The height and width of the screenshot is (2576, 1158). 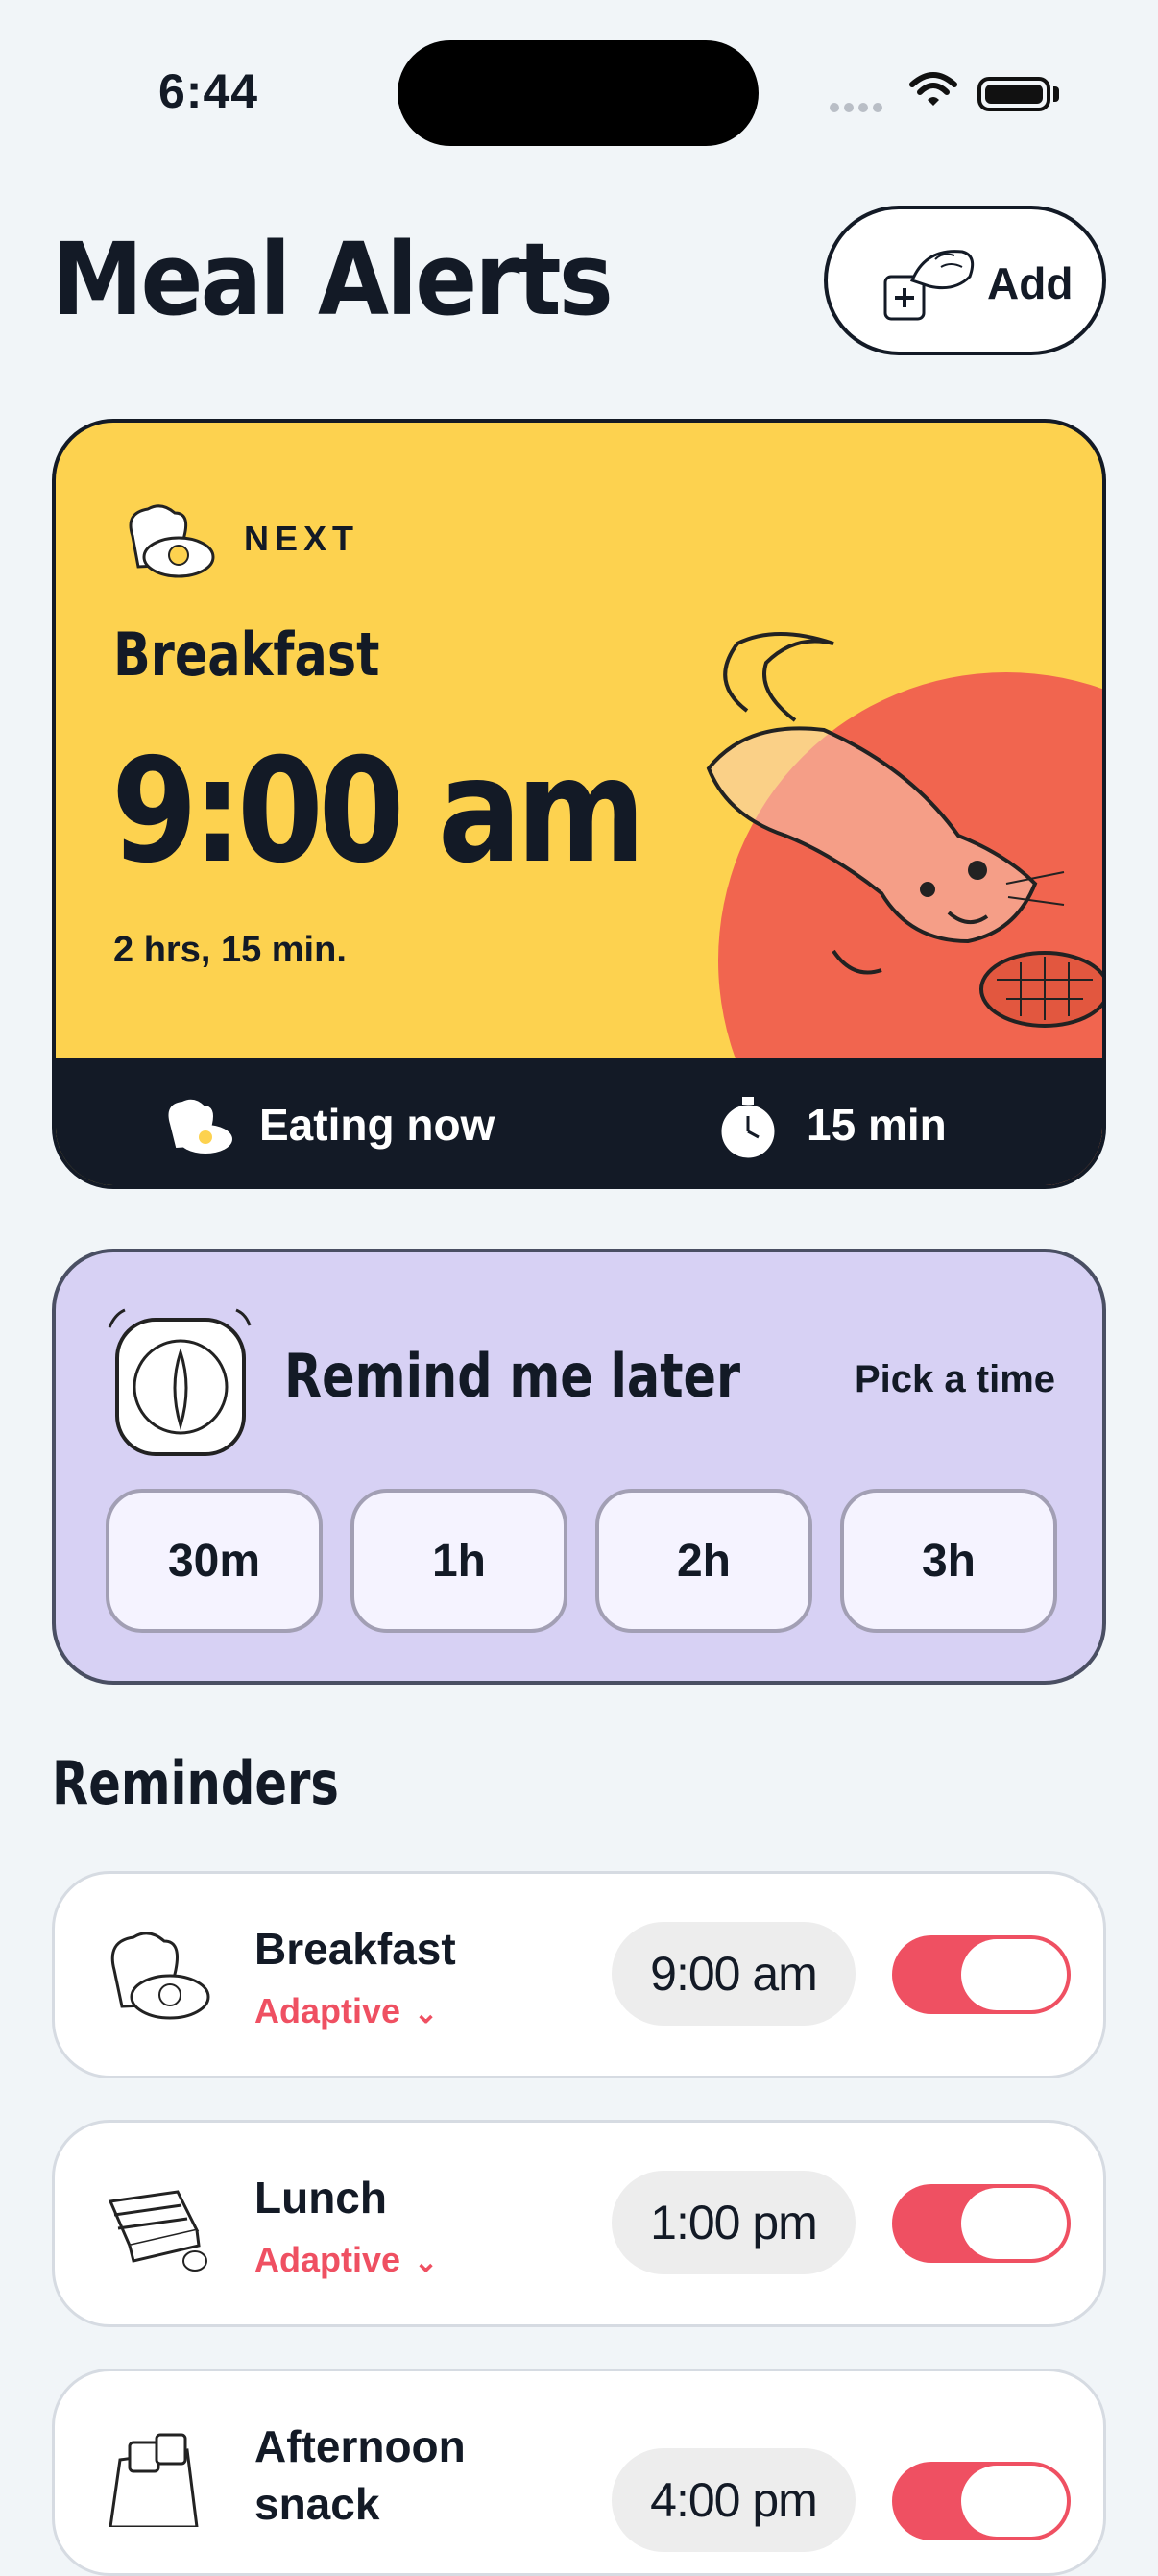 I want to click on next-countdown: 2 hrs, 15 min., so click(x=230, y=950).